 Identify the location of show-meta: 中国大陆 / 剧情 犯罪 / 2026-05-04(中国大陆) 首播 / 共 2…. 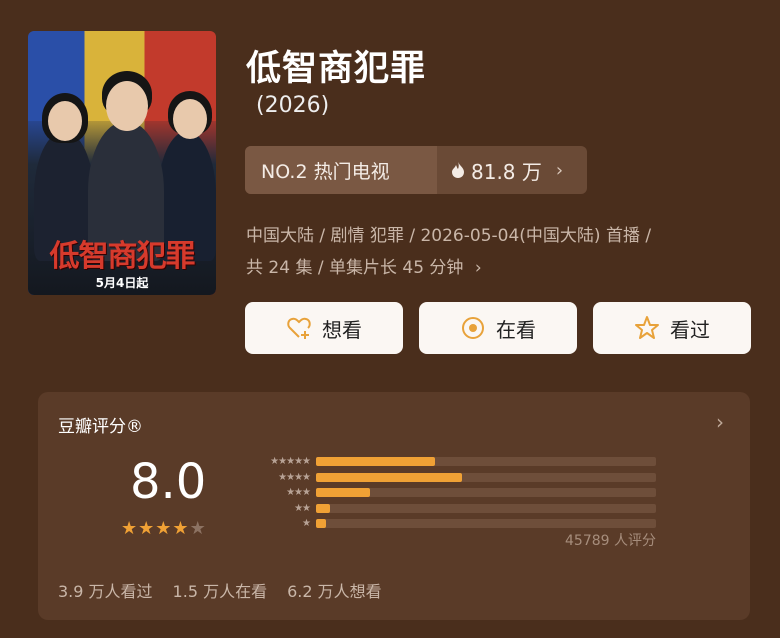
(501, 252).